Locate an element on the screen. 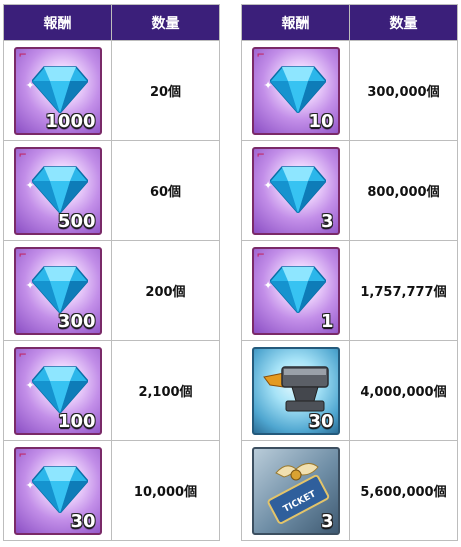 The width and height of the screenshot is (461, 547). quantity-cell: 200個 is located at coordinates (165, 290).